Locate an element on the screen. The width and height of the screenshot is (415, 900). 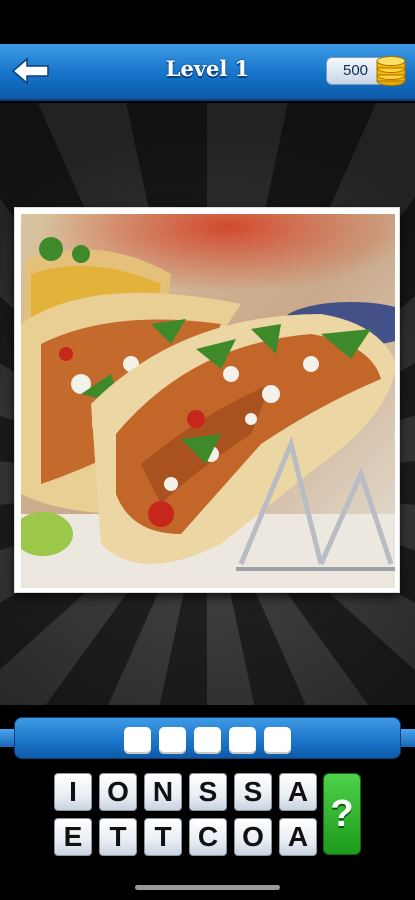
letter-tile: C is located at coordinates (208, 837).